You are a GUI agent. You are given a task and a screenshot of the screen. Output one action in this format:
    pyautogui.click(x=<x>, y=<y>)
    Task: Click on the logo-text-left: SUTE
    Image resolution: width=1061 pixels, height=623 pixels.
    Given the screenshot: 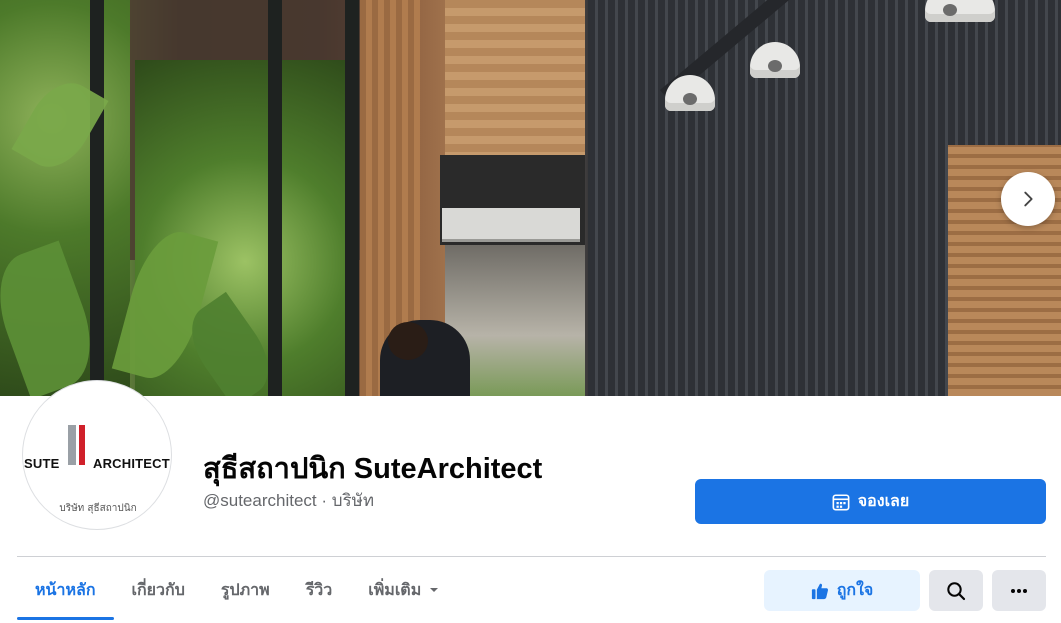 What is the action you would take?
    pyautogui.click(x=42, y=463)
    